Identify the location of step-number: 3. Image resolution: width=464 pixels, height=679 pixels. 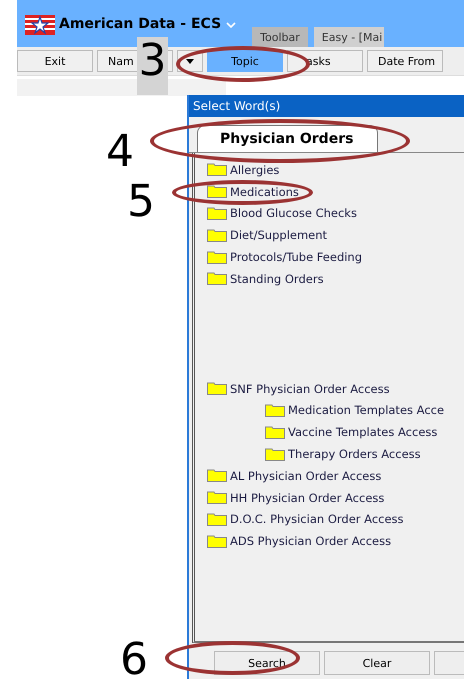
(152, 66).